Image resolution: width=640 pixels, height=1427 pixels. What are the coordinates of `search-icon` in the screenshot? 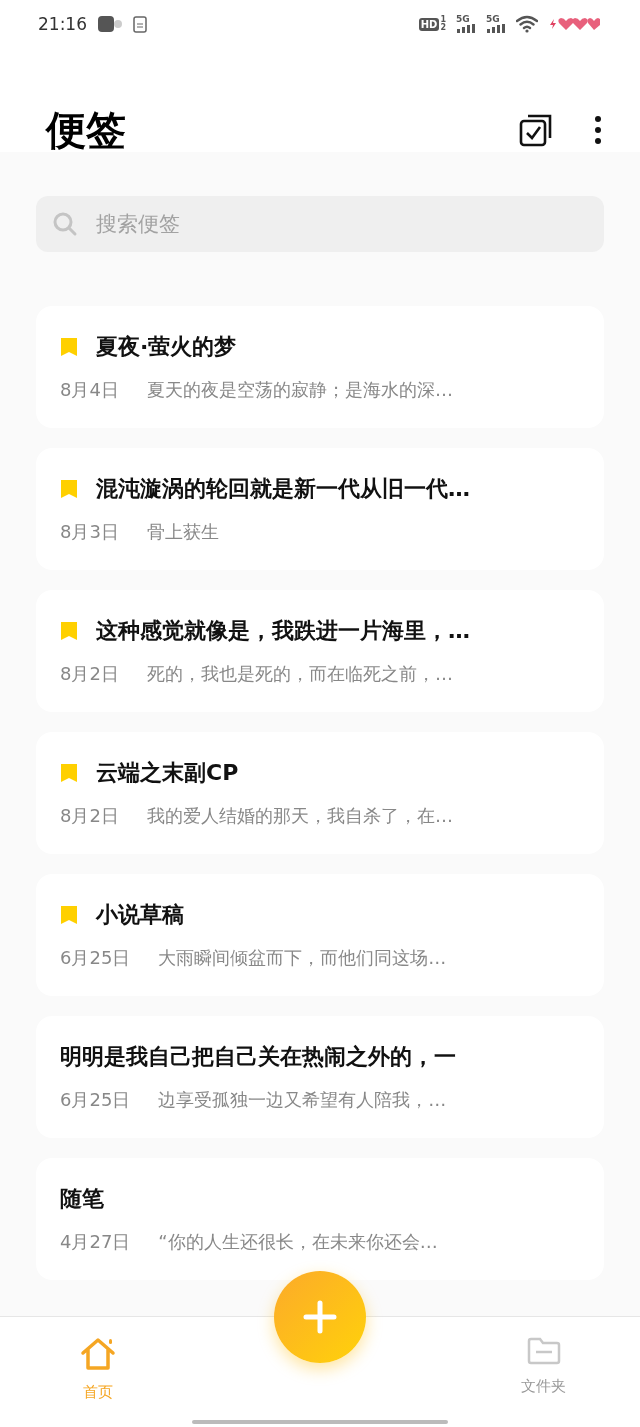 It's located at (65, 224).